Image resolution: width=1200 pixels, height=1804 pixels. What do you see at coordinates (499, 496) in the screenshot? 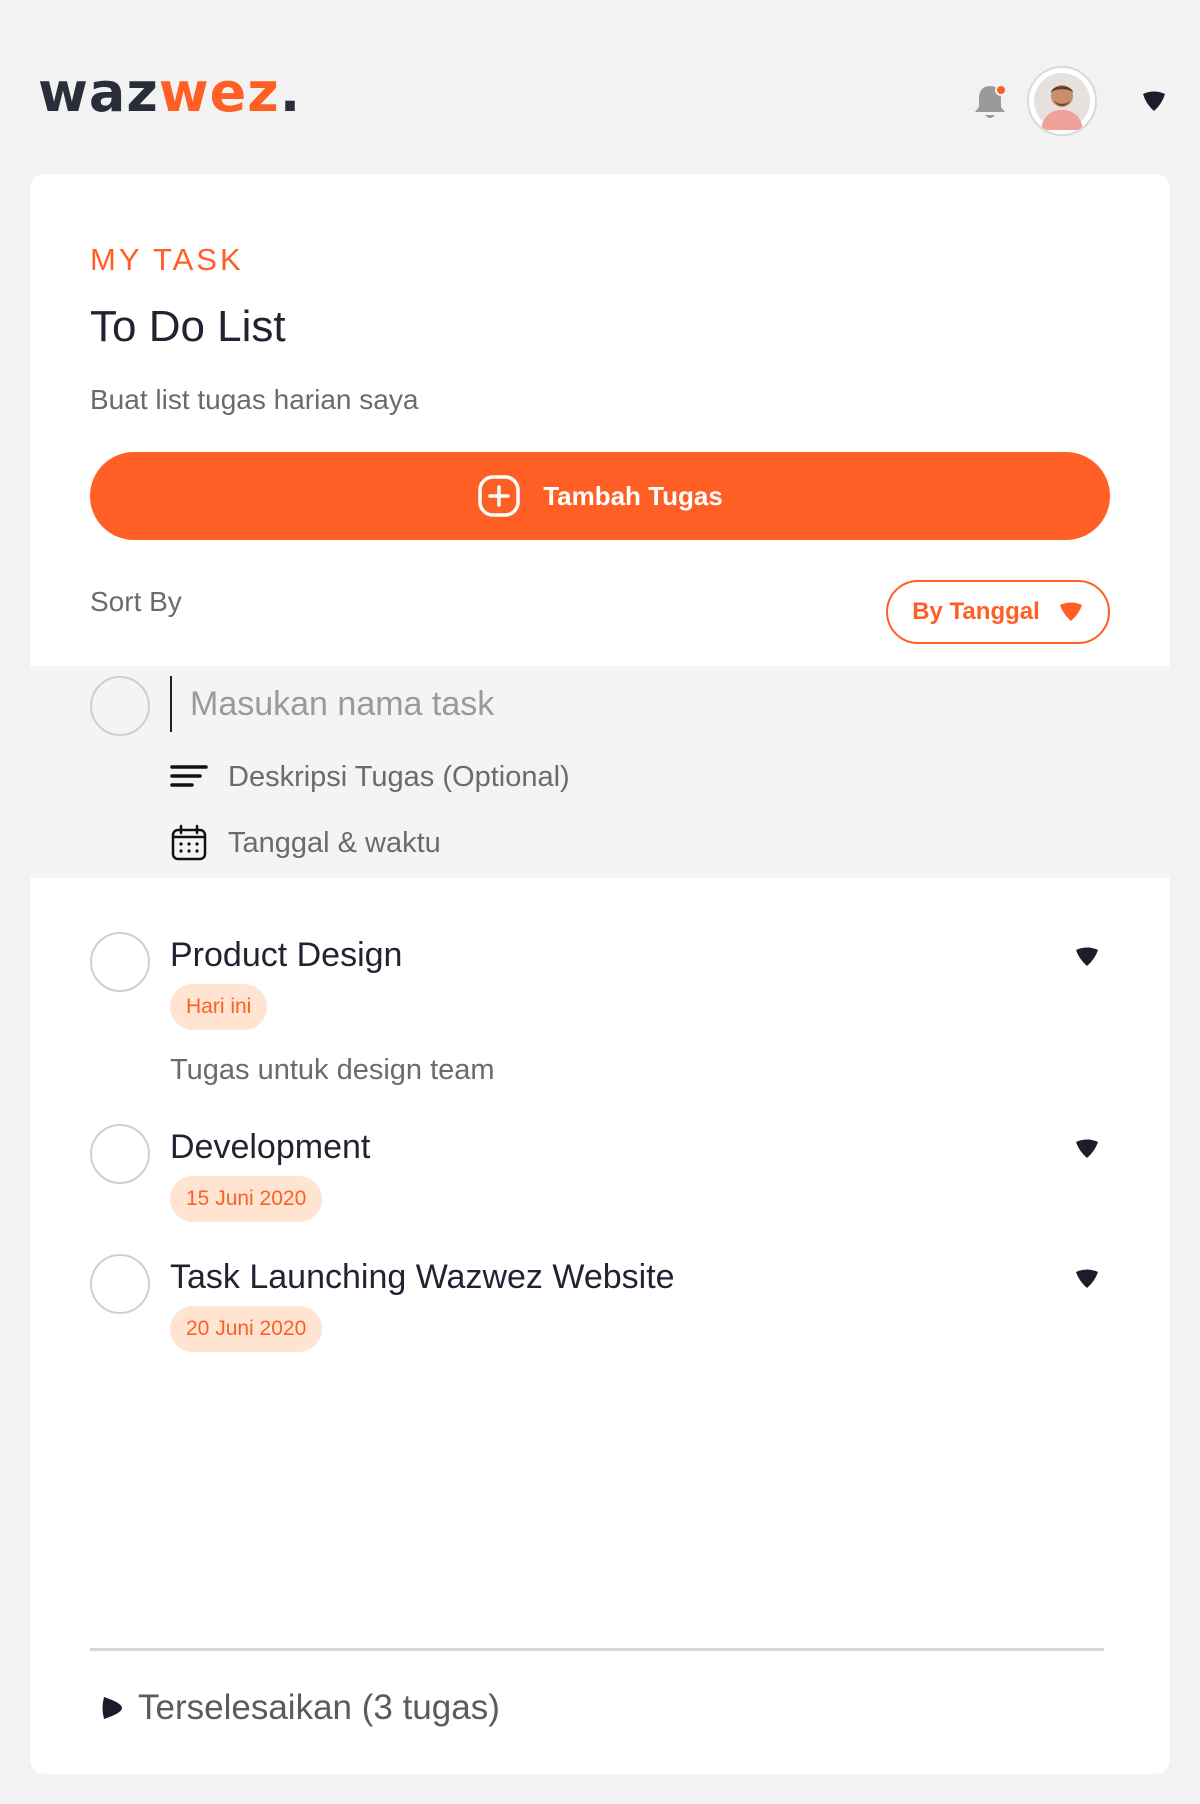
I see `plus-circle-icon` at bounding box center [499, 496].